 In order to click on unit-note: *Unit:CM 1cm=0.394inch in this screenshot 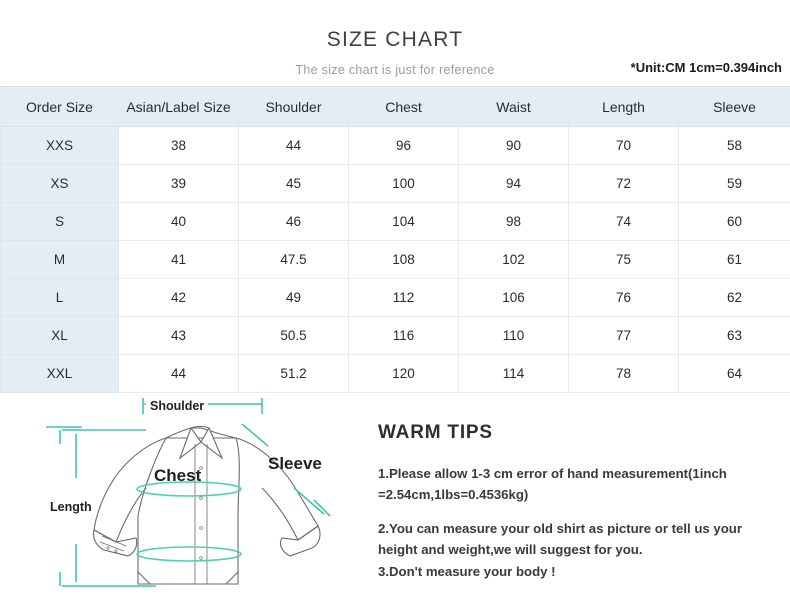, I will do `click(706, 67)`.